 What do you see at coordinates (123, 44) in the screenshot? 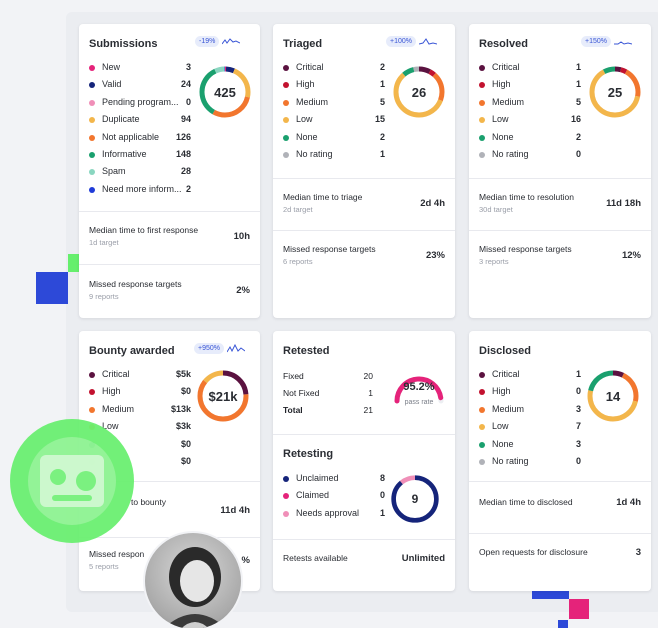
I see `card-title: Submissions` at bounding box center [123, 44].